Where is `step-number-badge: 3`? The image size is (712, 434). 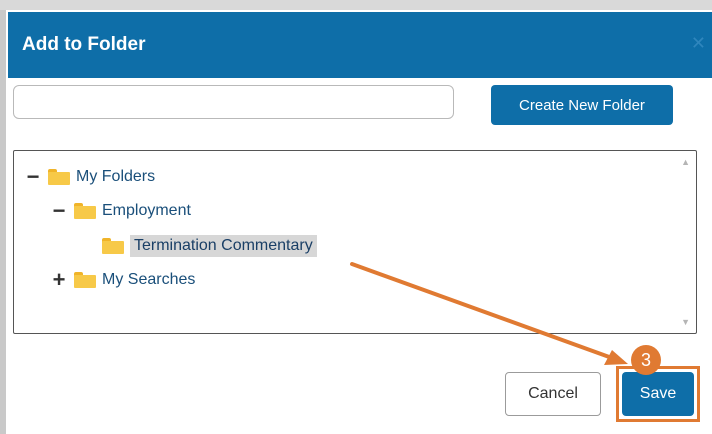
step-number-badge: 3 is located at coordinates (646, 360).